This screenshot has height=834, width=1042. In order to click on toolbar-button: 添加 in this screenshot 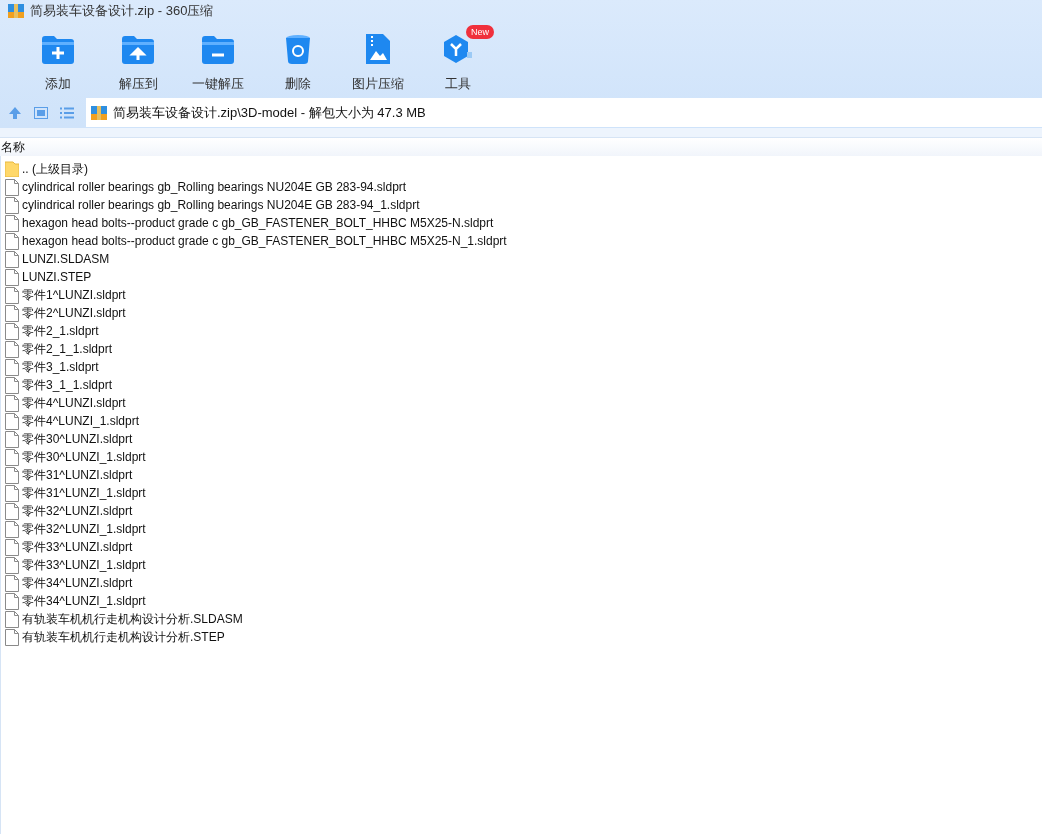, I will do `click(58, 64)`.